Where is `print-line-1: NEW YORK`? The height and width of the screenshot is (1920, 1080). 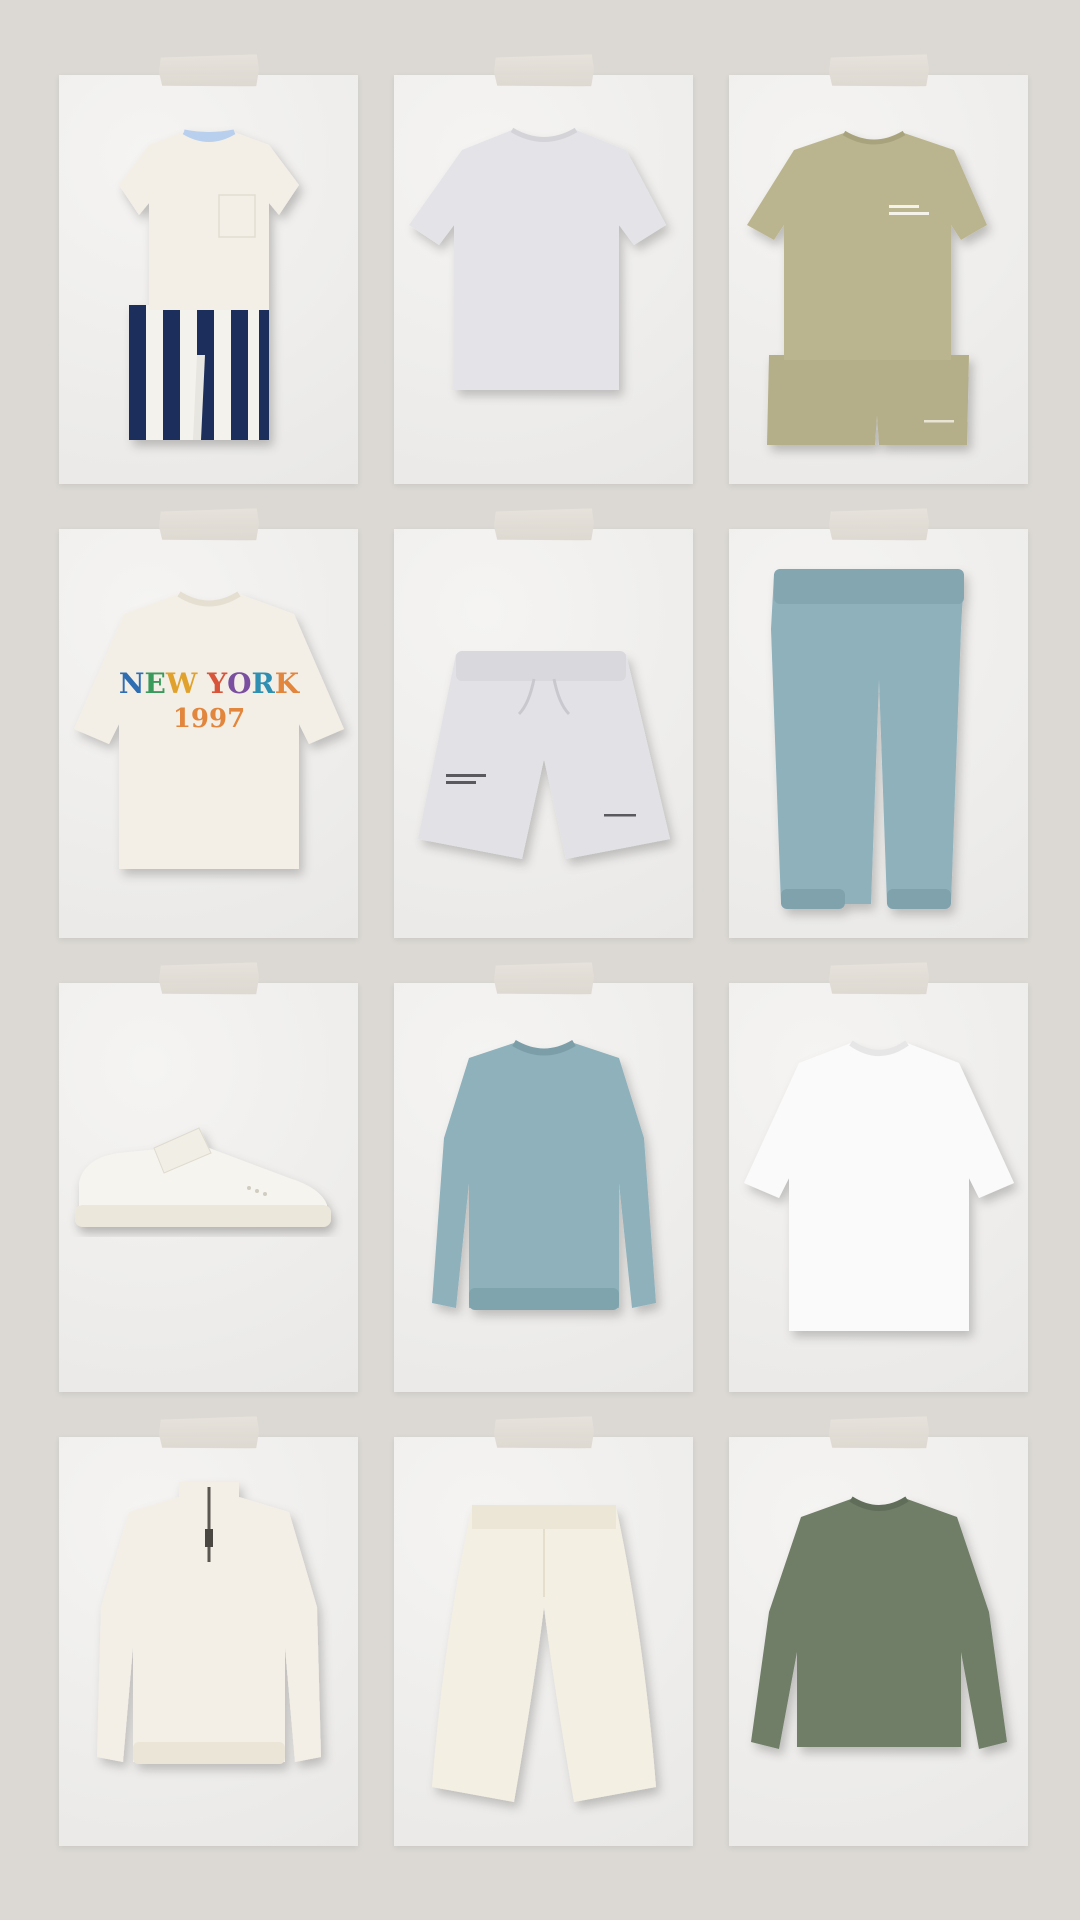
print-line-1: NEW YORK is located at coordinates (210, 683).